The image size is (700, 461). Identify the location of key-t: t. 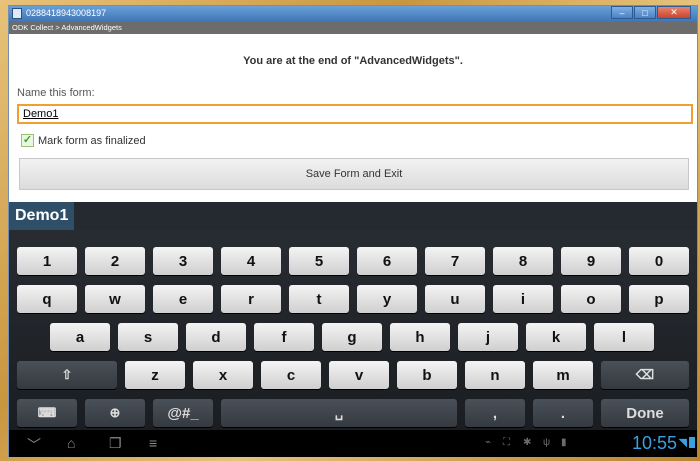
(319, 299).